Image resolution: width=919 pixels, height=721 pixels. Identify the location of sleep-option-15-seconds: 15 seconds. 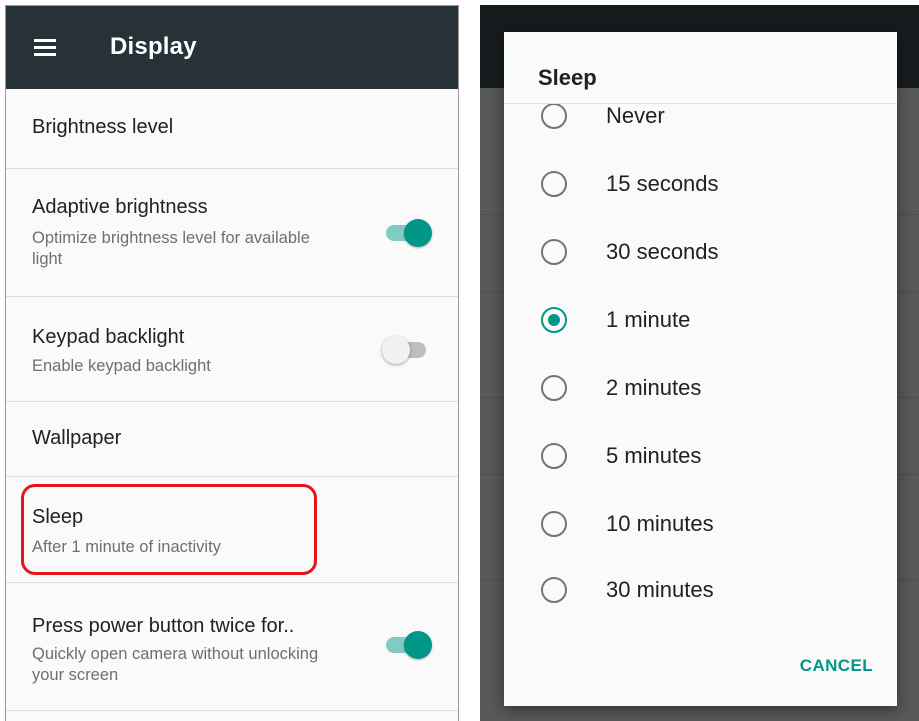
(700, 184).